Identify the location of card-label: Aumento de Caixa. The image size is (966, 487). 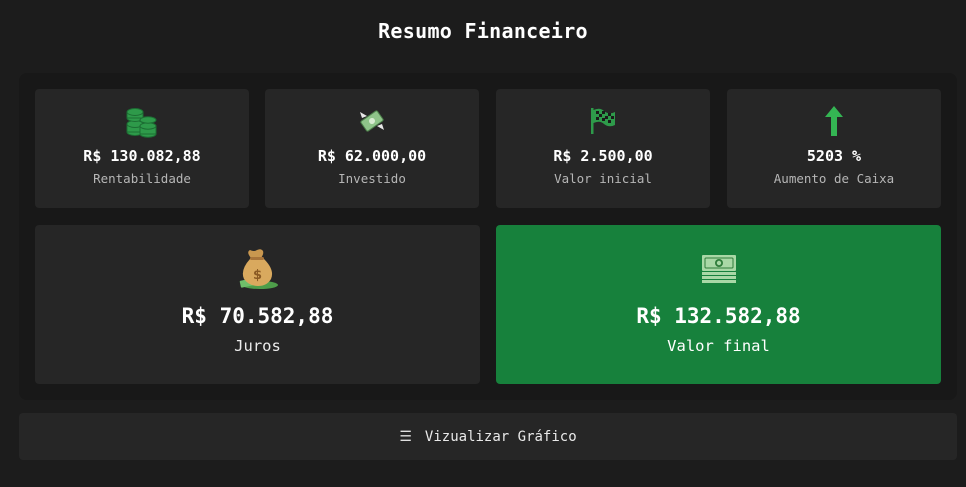
(834, 178).